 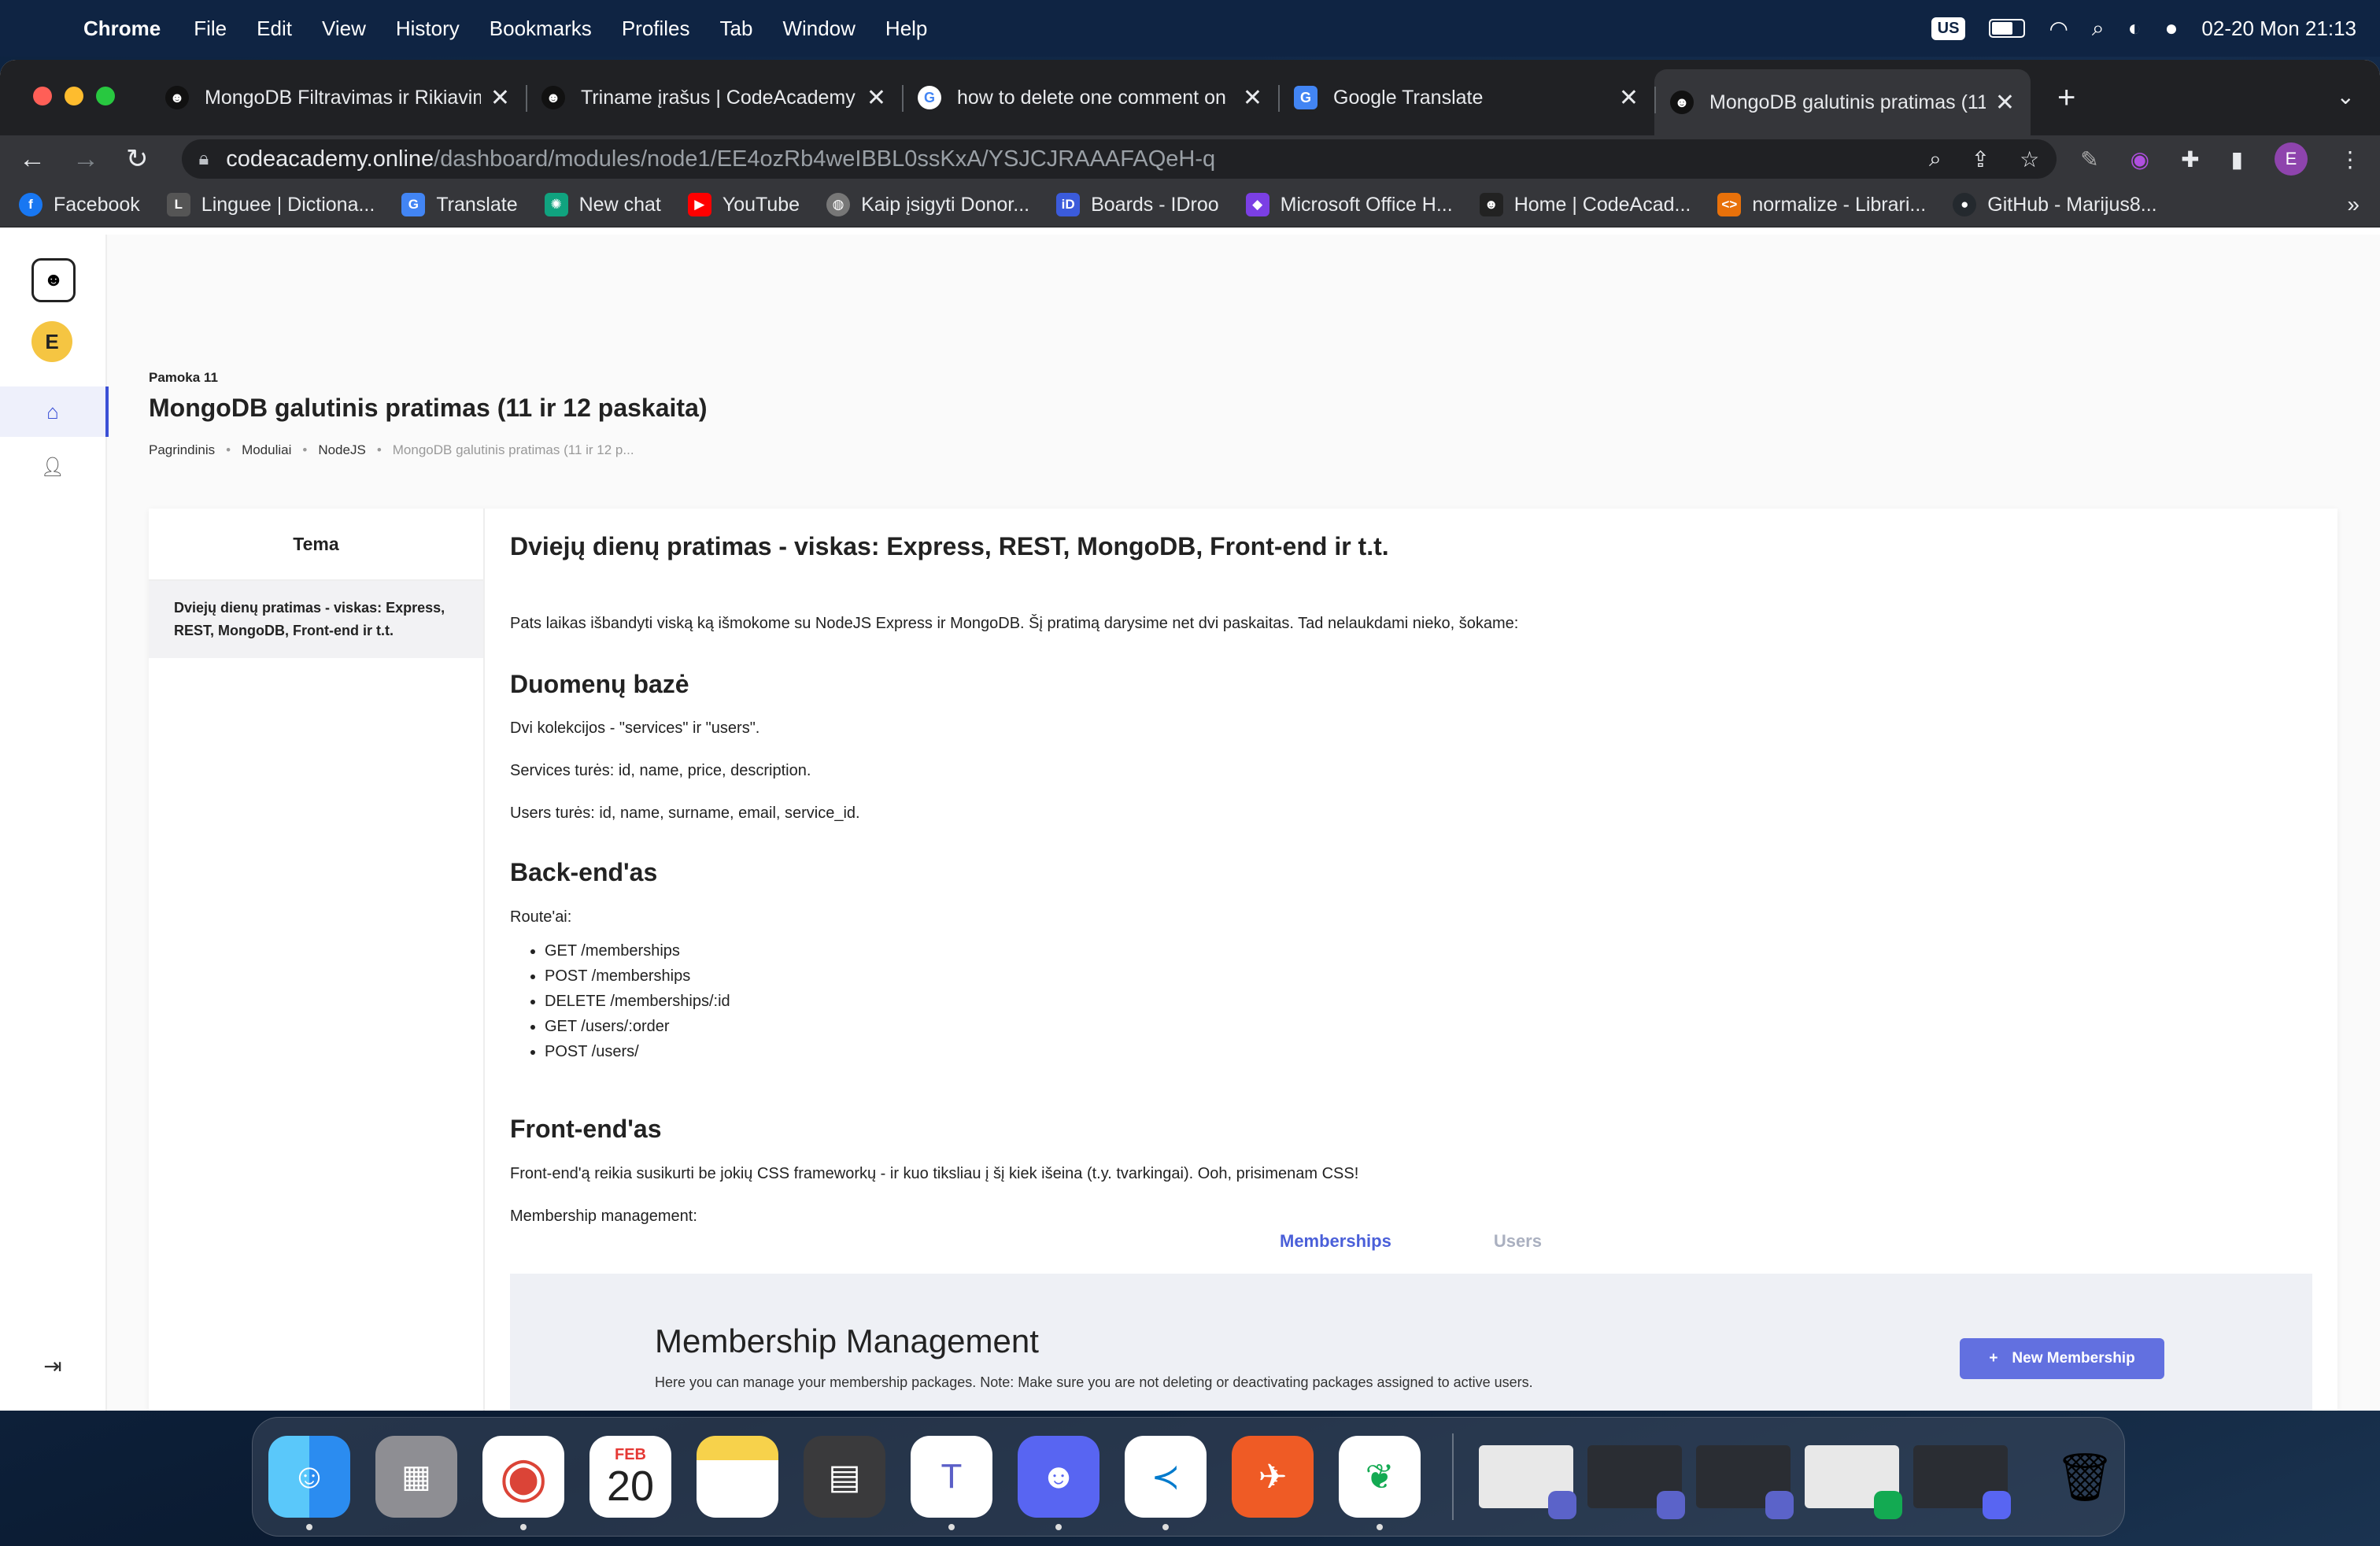 What do you see at coordinates (74, 96) in the screenshot?
I see `minimize-window-button` at bounding box center [74, 96].